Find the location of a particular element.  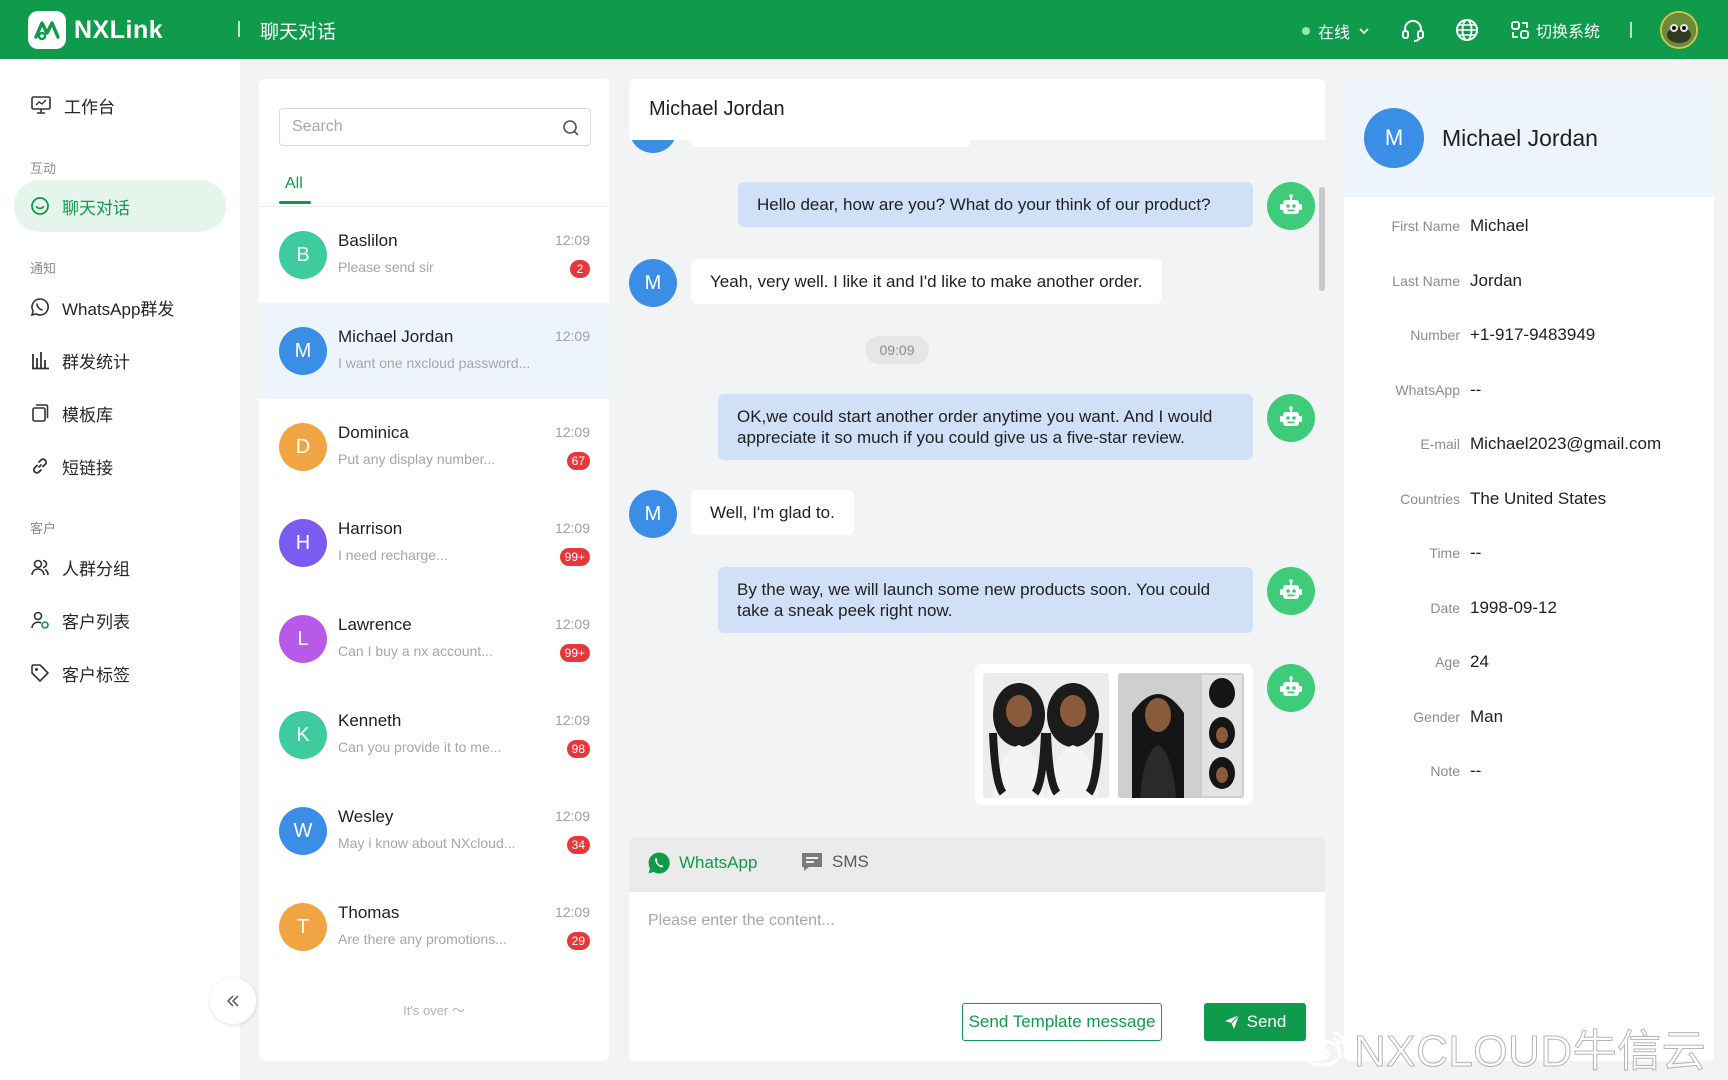

online-status-dropdown: 在线 is located at coordinates (1336, 31).